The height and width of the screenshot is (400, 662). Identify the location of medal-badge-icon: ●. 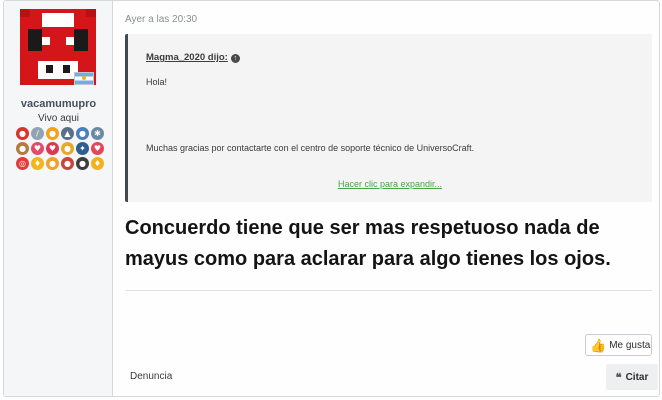
(52, 133).